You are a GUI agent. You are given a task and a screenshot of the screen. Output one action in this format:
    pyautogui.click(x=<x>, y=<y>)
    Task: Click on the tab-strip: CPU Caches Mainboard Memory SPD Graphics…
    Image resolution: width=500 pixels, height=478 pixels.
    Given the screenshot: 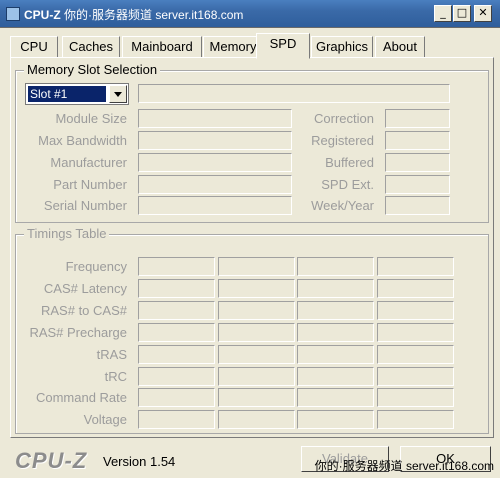 What is the action you would take?
    pyautogui.click(x=250, y=46)
    